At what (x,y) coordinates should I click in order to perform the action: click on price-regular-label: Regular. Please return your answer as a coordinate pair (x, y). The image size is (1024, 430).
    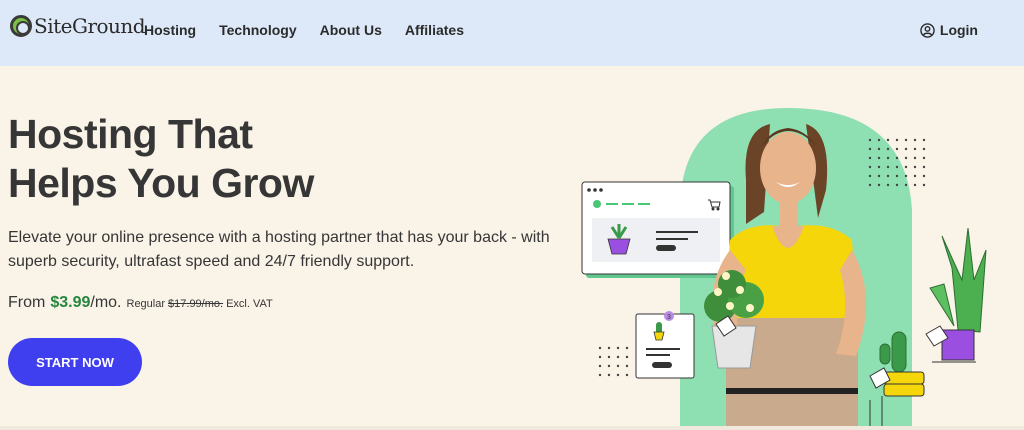
    Looking at the image, I should click on (146, 304).